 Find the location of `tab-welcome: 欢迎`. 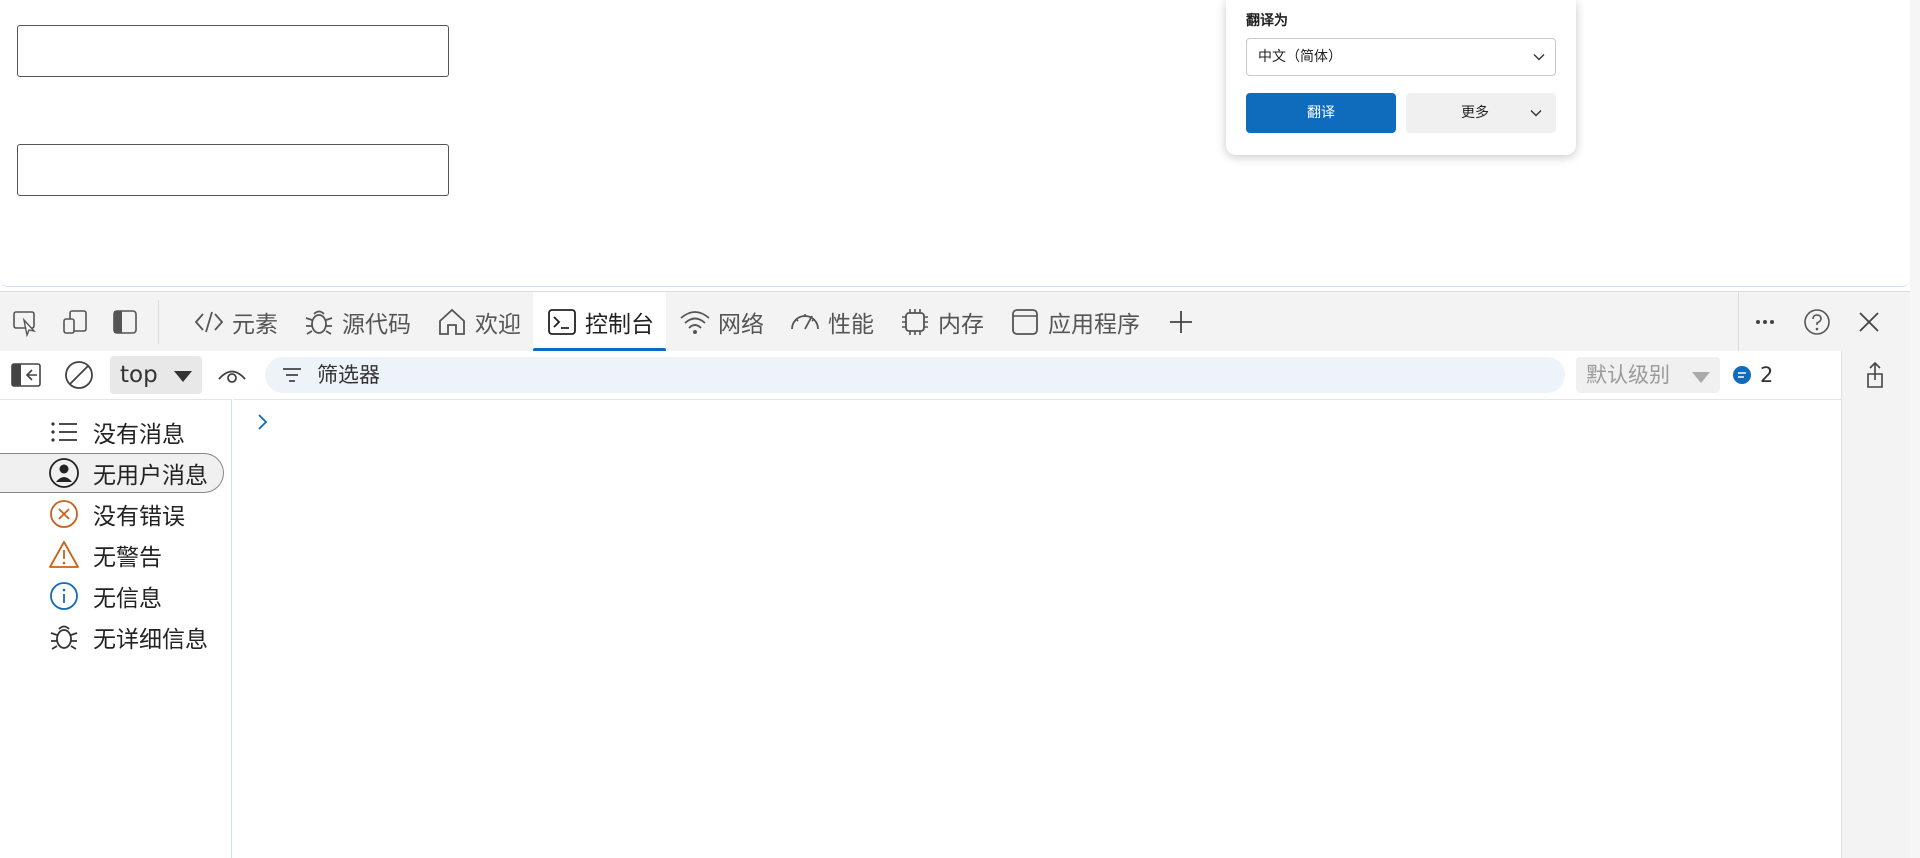

tab-welcome: 欢迎 is located at coordinates (478, 322).